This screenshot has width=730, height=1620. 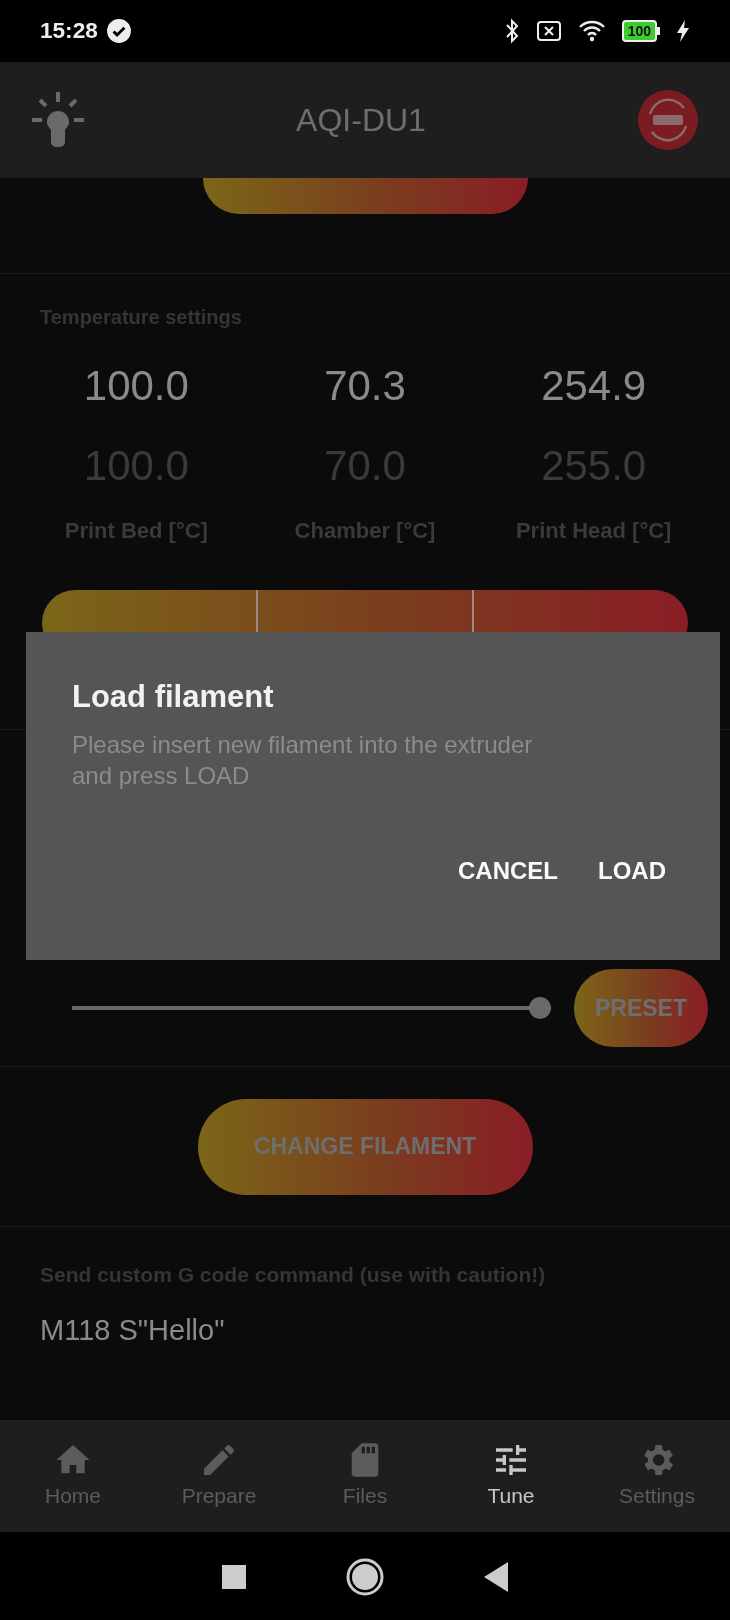 What do you see at coordinates (657, 1476) in the screenshot?
I see `nav-tab: Settings` at bounding box center [657, 1476].